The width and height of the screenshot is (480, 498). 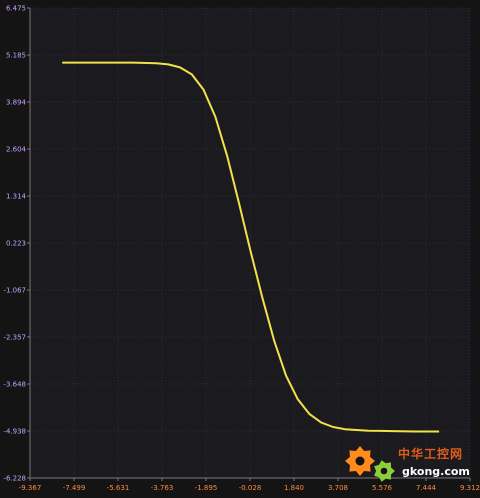 I want to click on x-tick-label: 1.840, so click(x=294, y=488).